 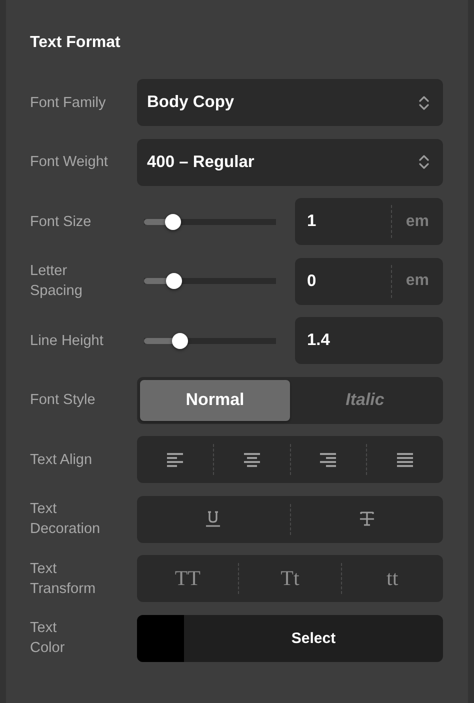 What do you see at coordinates (187, 578) in the screenshot?
I see `text-transform-button: TT` at bounding box center [187, 578].